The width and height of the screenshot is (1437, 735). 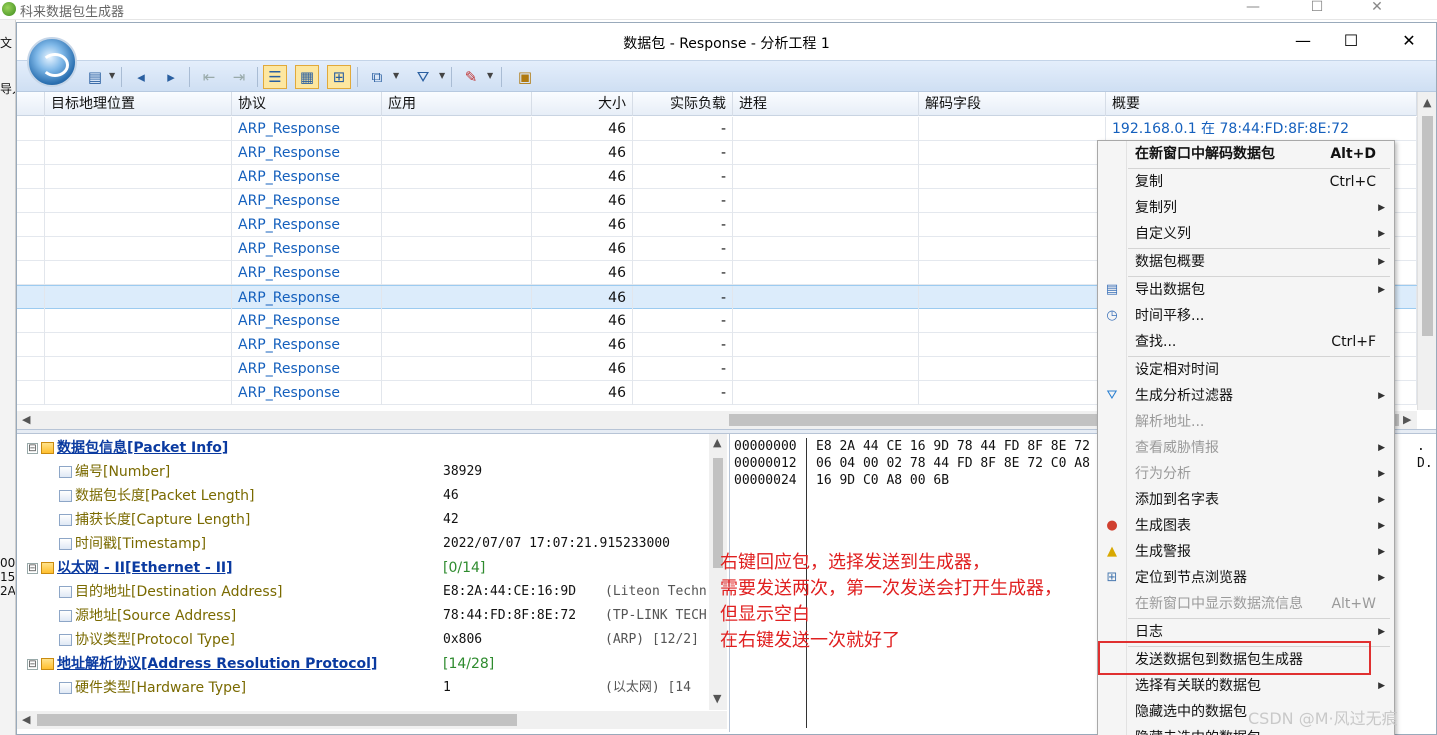 I want to click on menu-item: 行为分析 ▶, so click(x=1246, y=474).